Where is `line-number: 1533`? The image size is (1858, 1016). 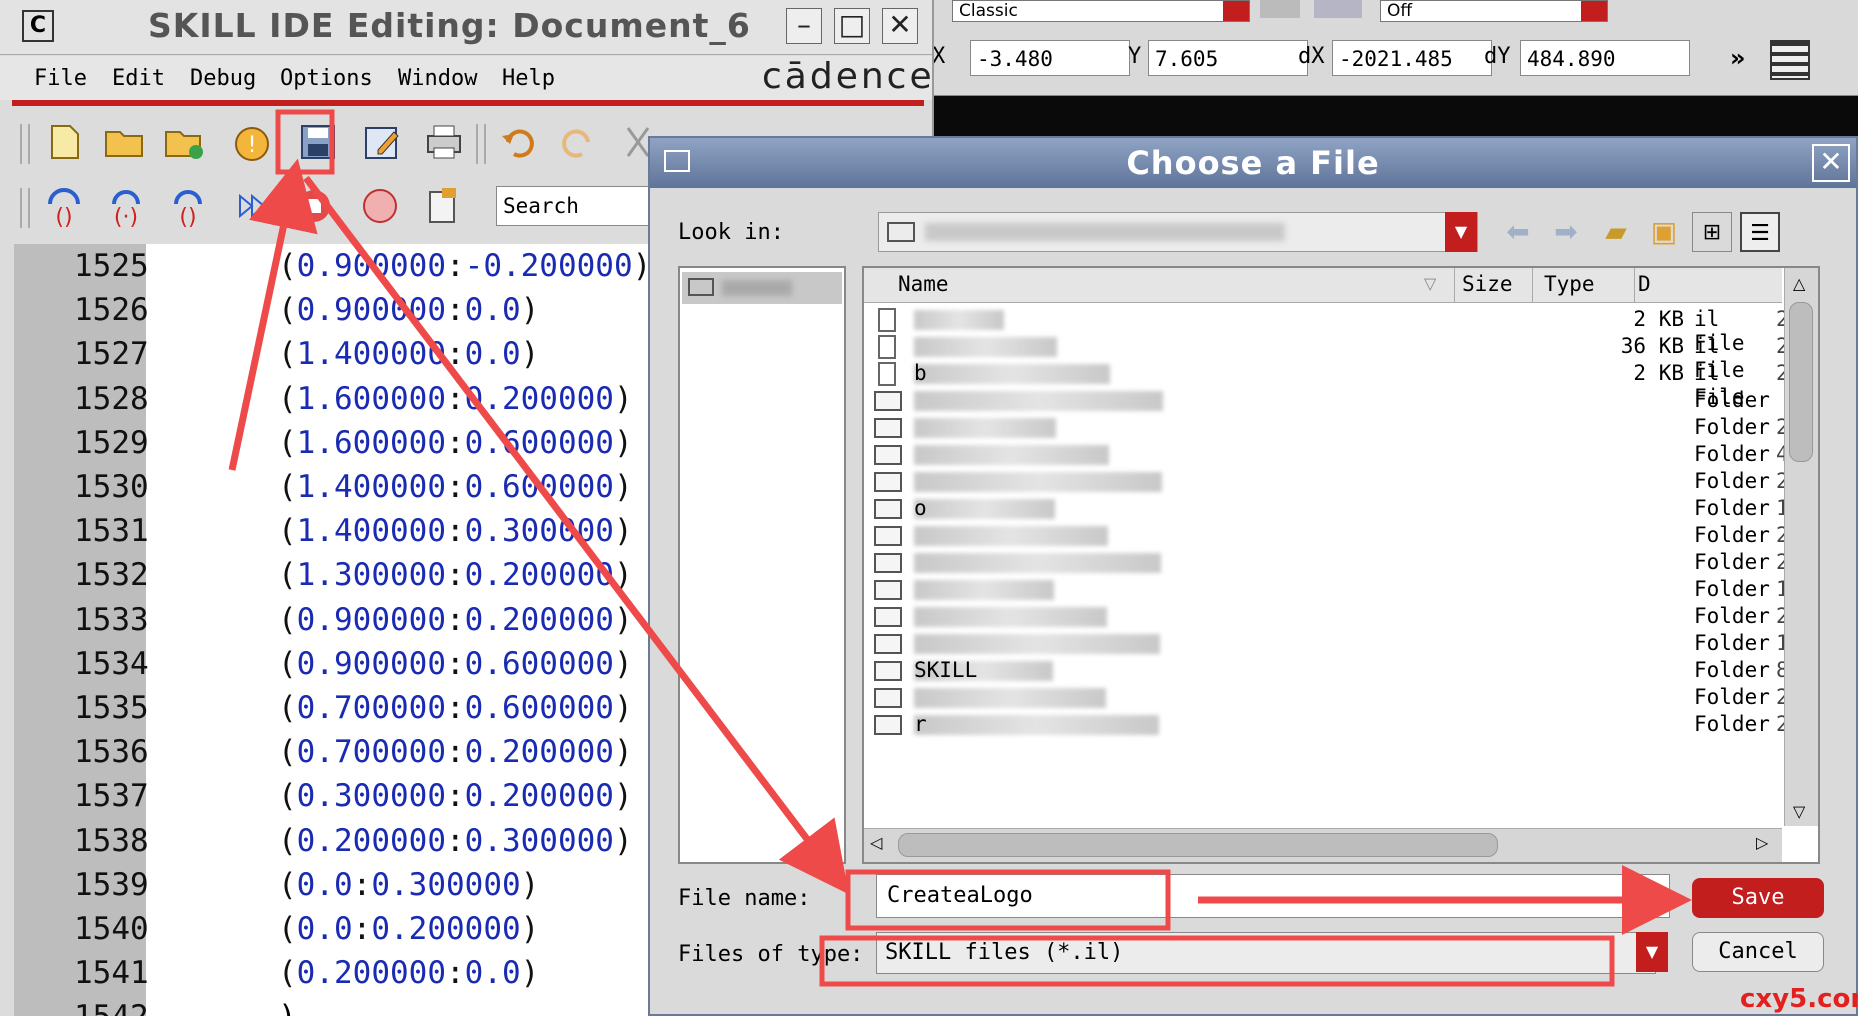 line-number: 1533 is located at coordinates (111, 619).